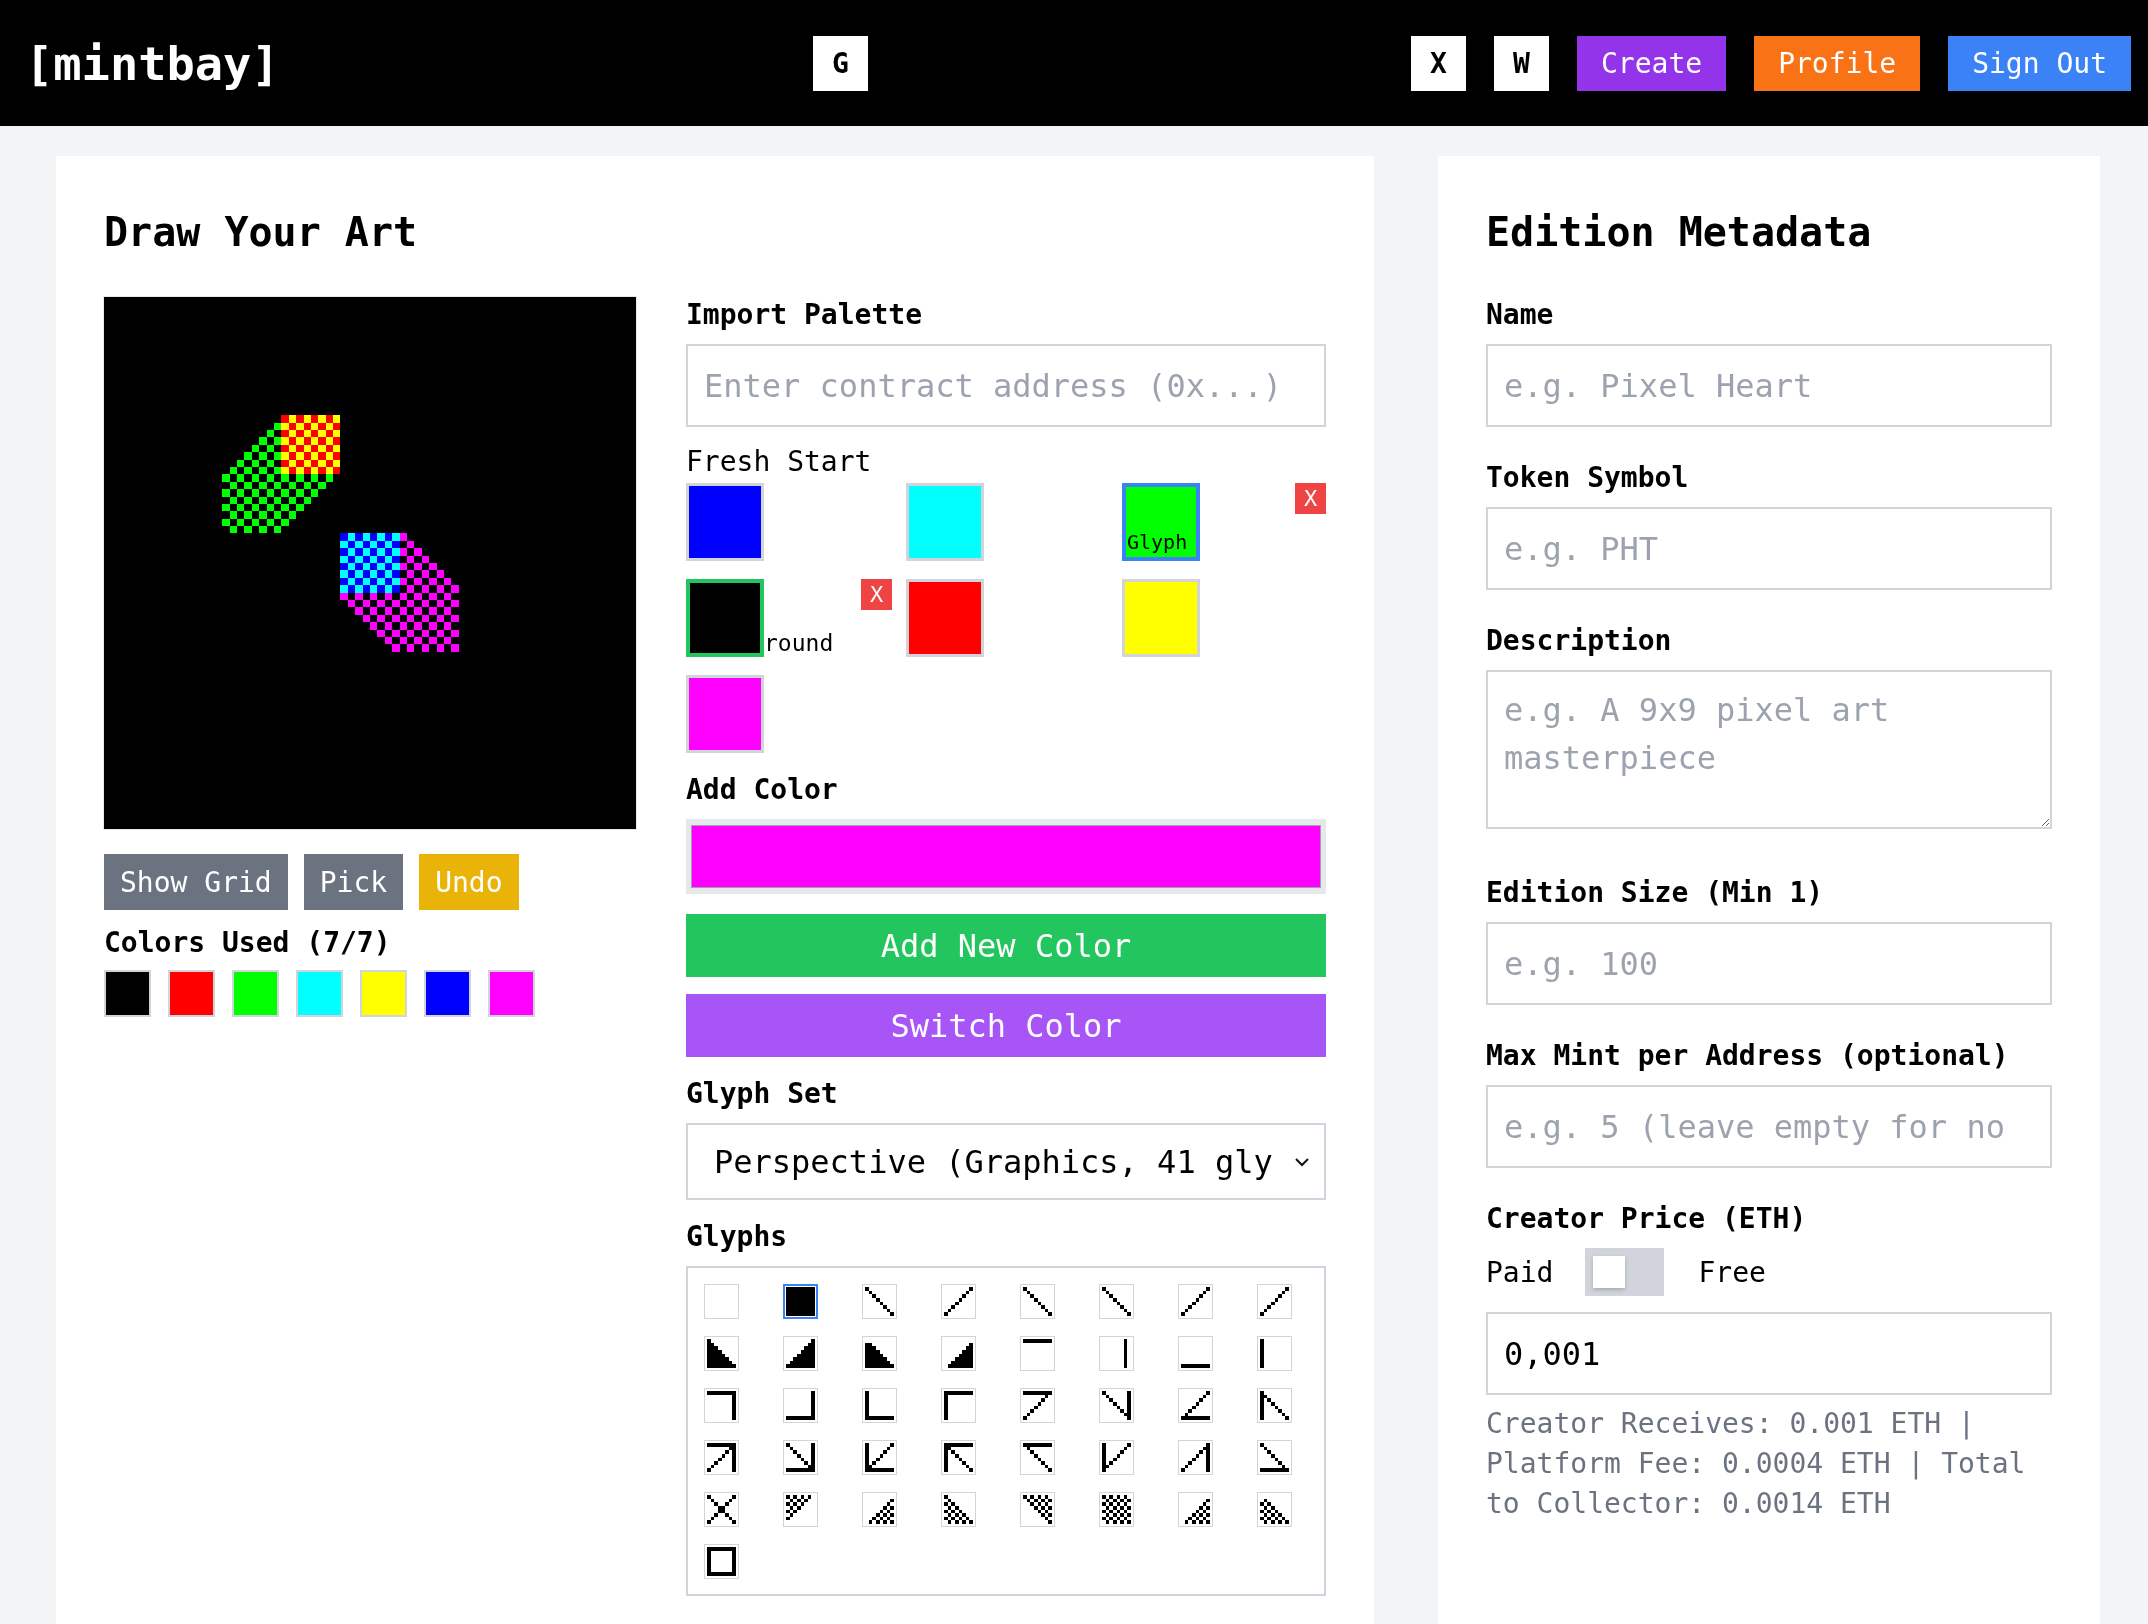  I want to click on field-label: Glyph Set, so click(762, 1094).